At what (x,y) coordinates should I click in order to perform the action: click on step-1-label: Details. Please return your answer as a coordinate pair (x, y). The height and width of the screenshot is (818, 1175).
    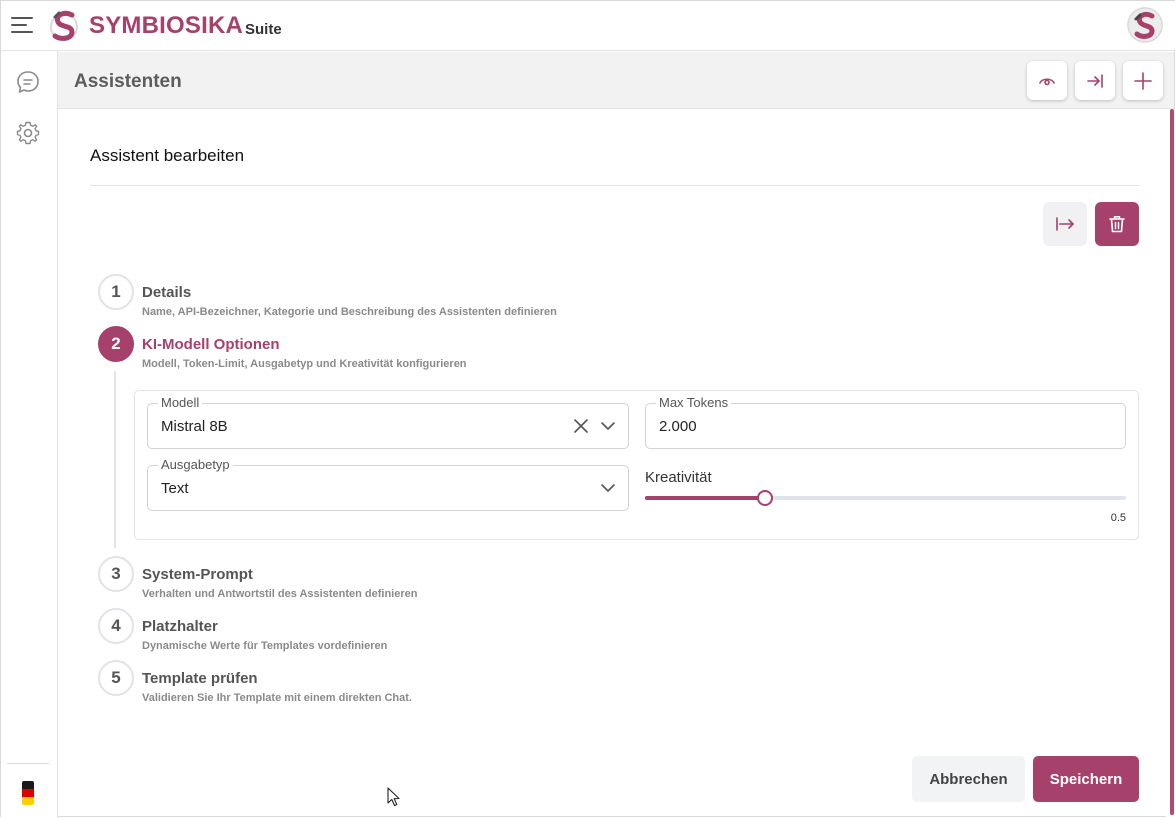
    Looking at the image, I should click on (166, 292).